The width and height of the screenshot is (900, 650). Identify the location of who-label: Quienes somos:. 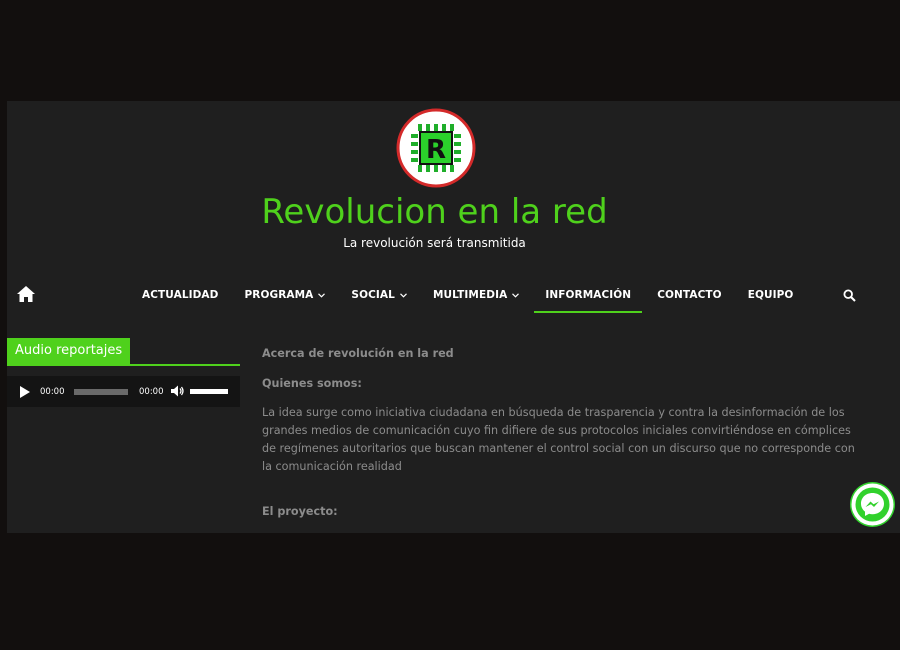
(312, 383).